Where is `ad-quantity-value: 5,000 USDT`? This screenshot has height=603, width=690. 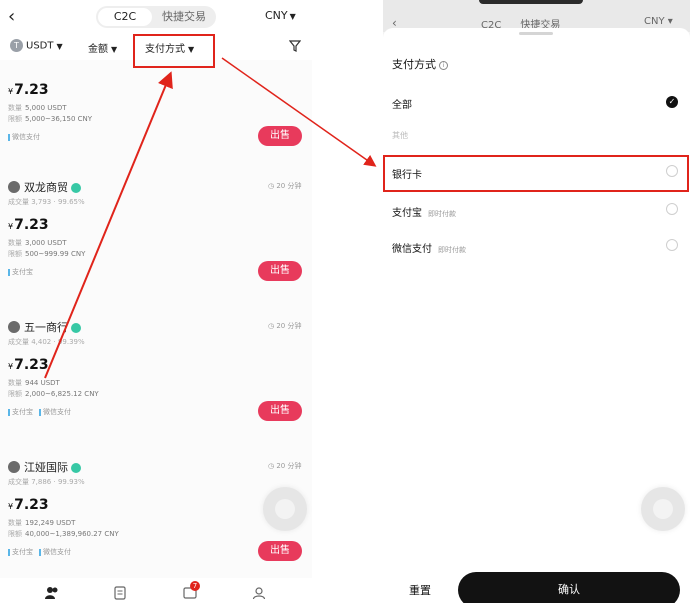
ad-quantity-value: 5,000 USDT is located at coordinates (46, 108).